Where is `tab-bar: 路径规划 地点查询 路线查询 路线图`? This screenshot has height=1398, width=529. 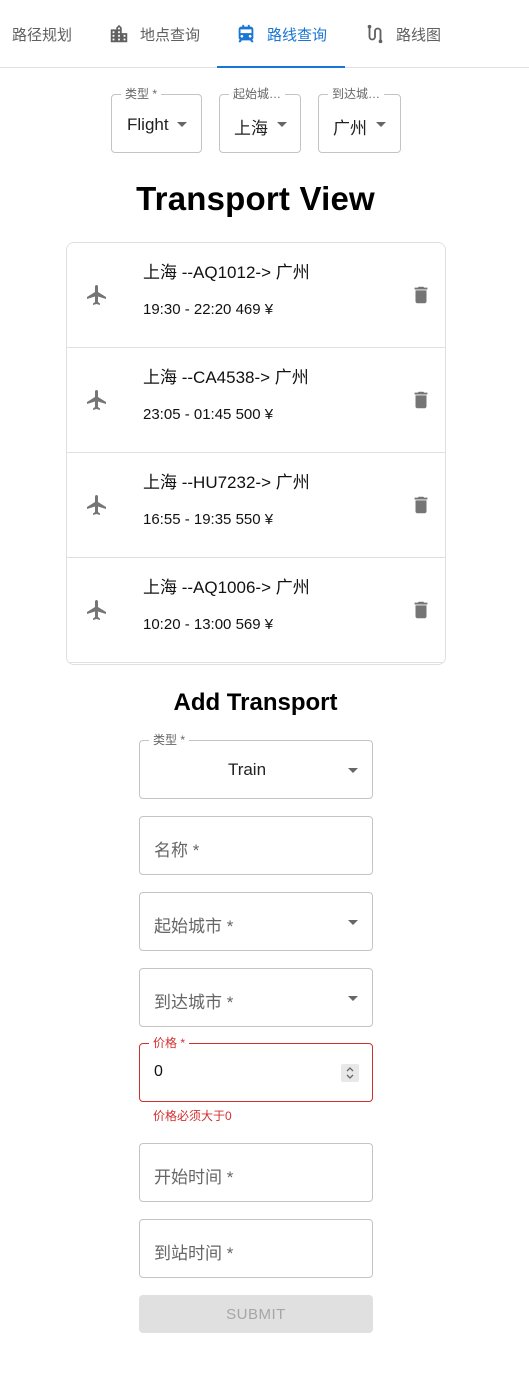
tab-bar: 路径规划 地点查询 路线查询 路线图 is located at coordinates (264, 34).